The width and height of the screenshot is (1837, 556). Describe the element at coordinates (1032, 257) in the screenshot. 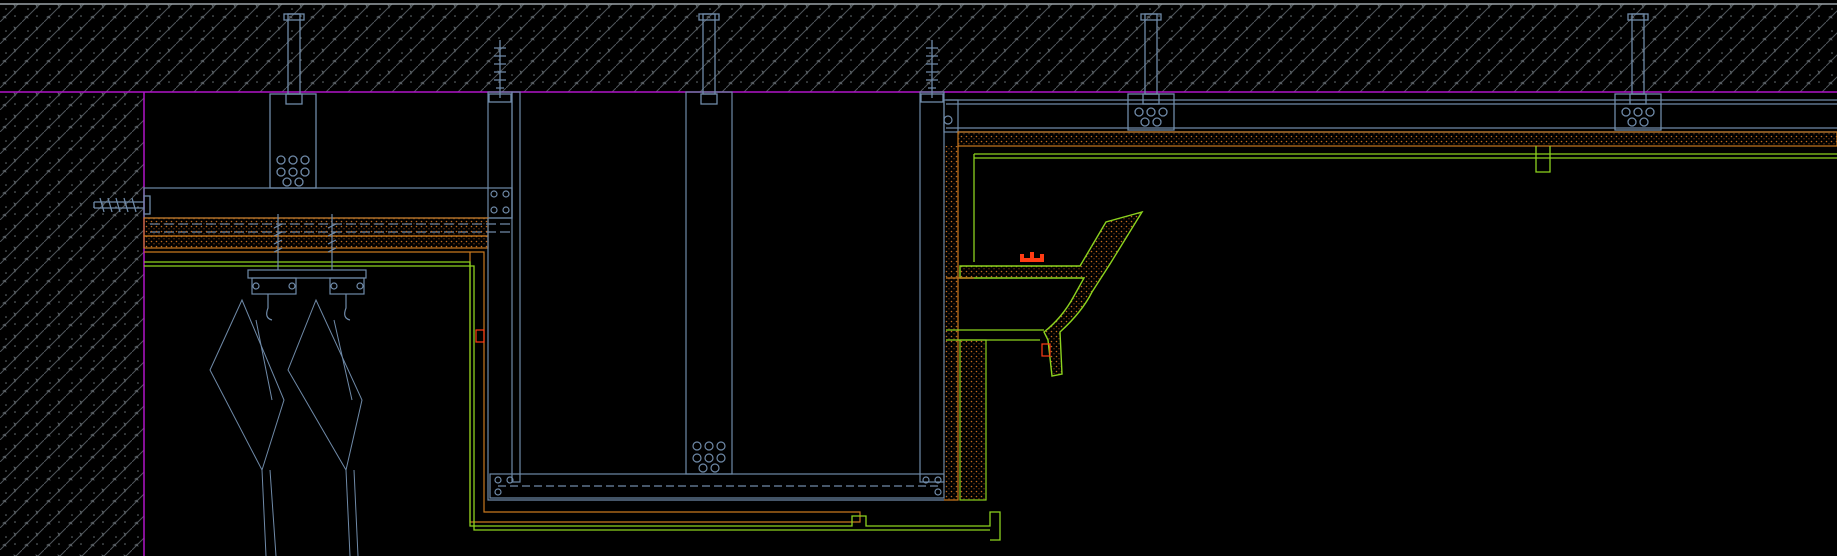

I see `led-strip` at that location.